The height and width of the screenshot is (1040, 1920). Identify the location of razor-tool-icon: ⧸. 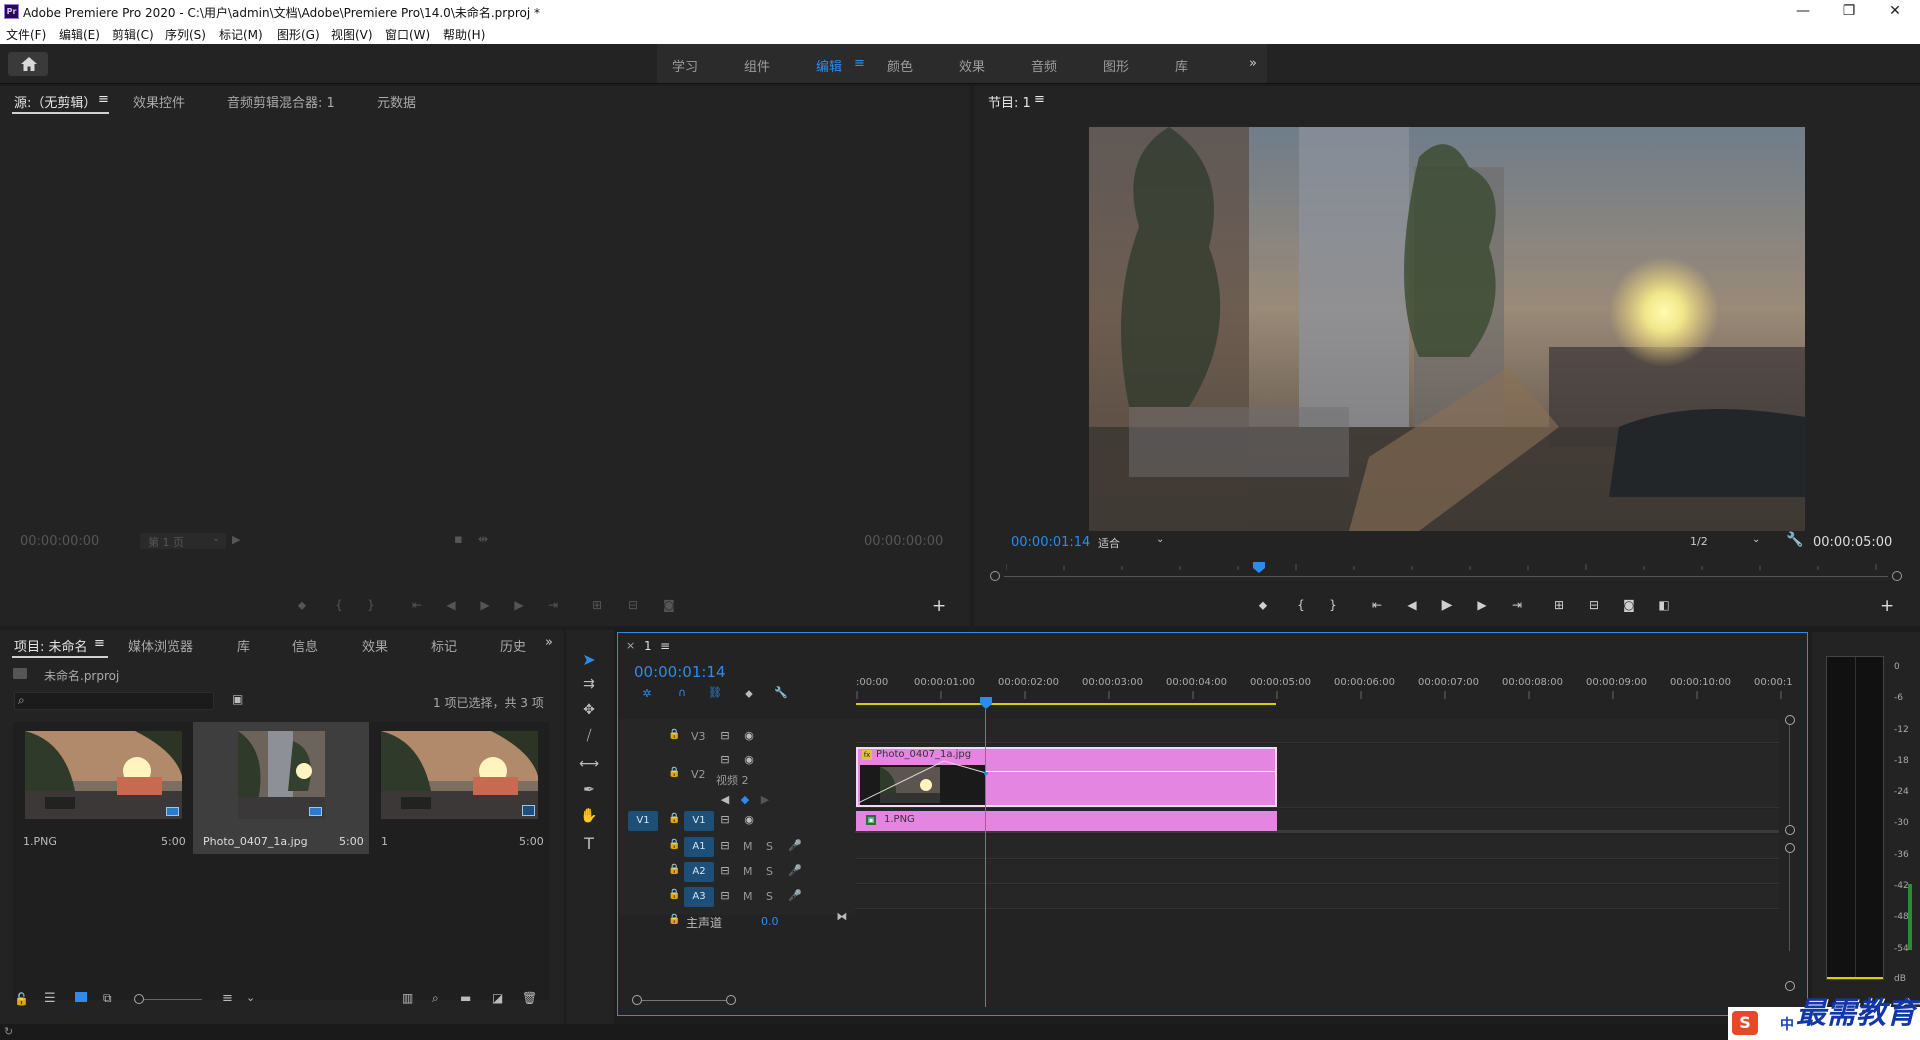
(589, 740).